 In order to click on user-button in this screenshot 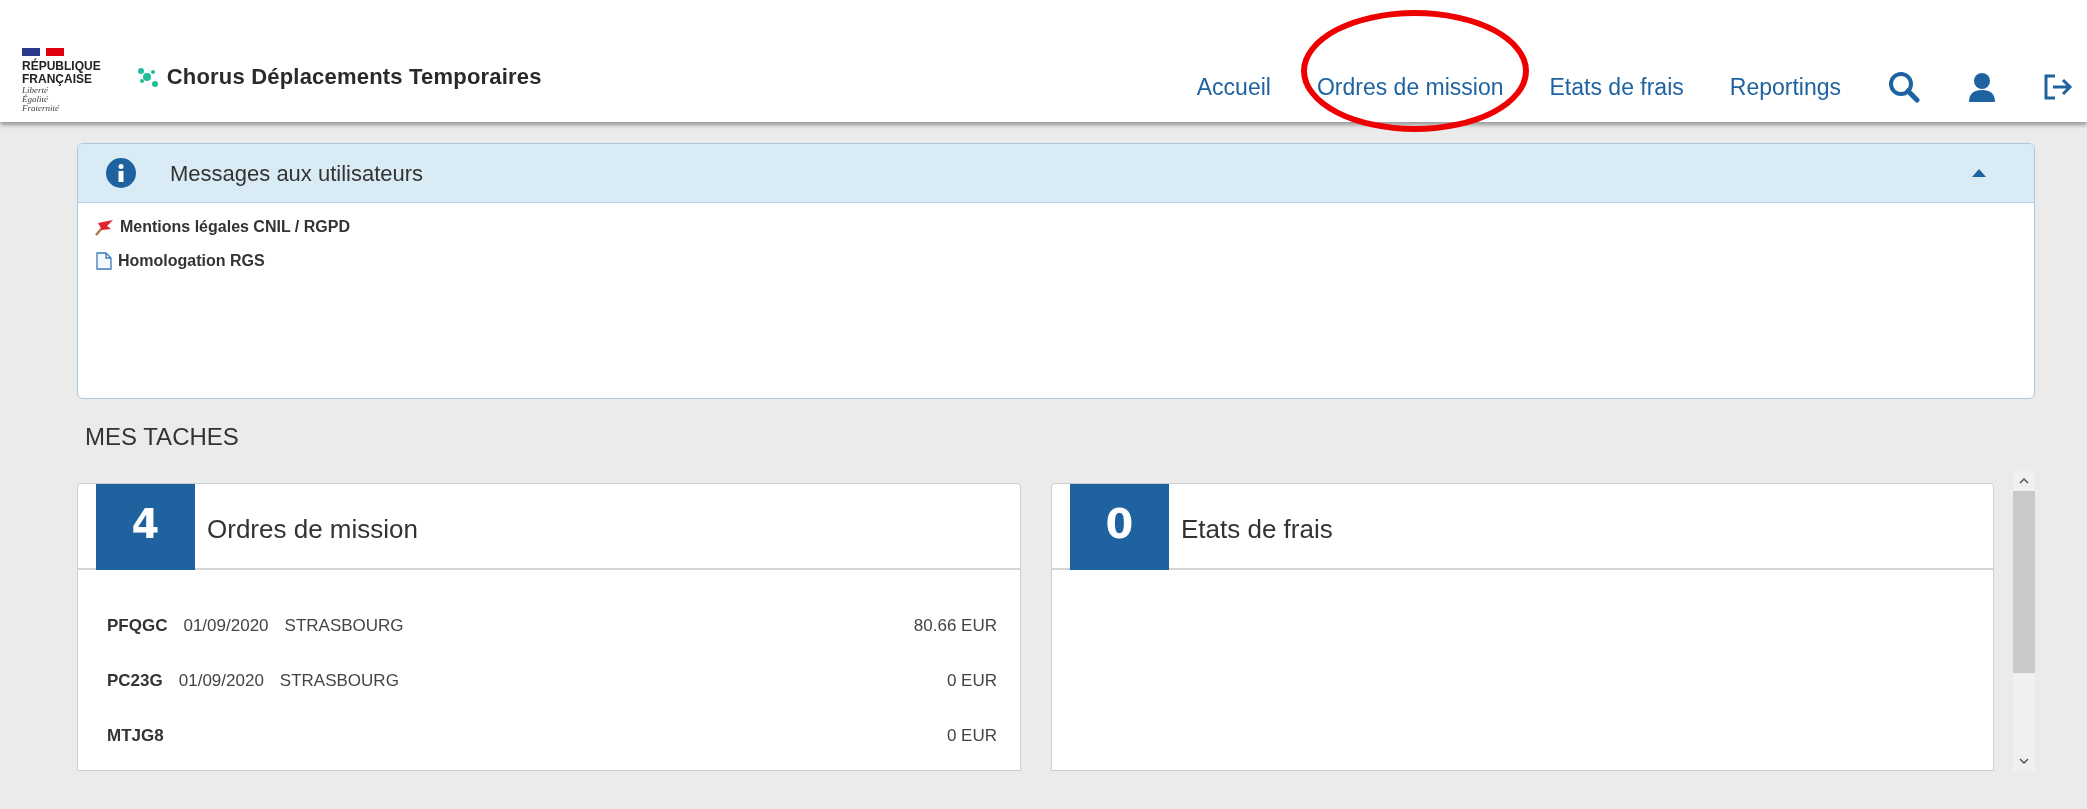, I will do `click(1982, 87)`.